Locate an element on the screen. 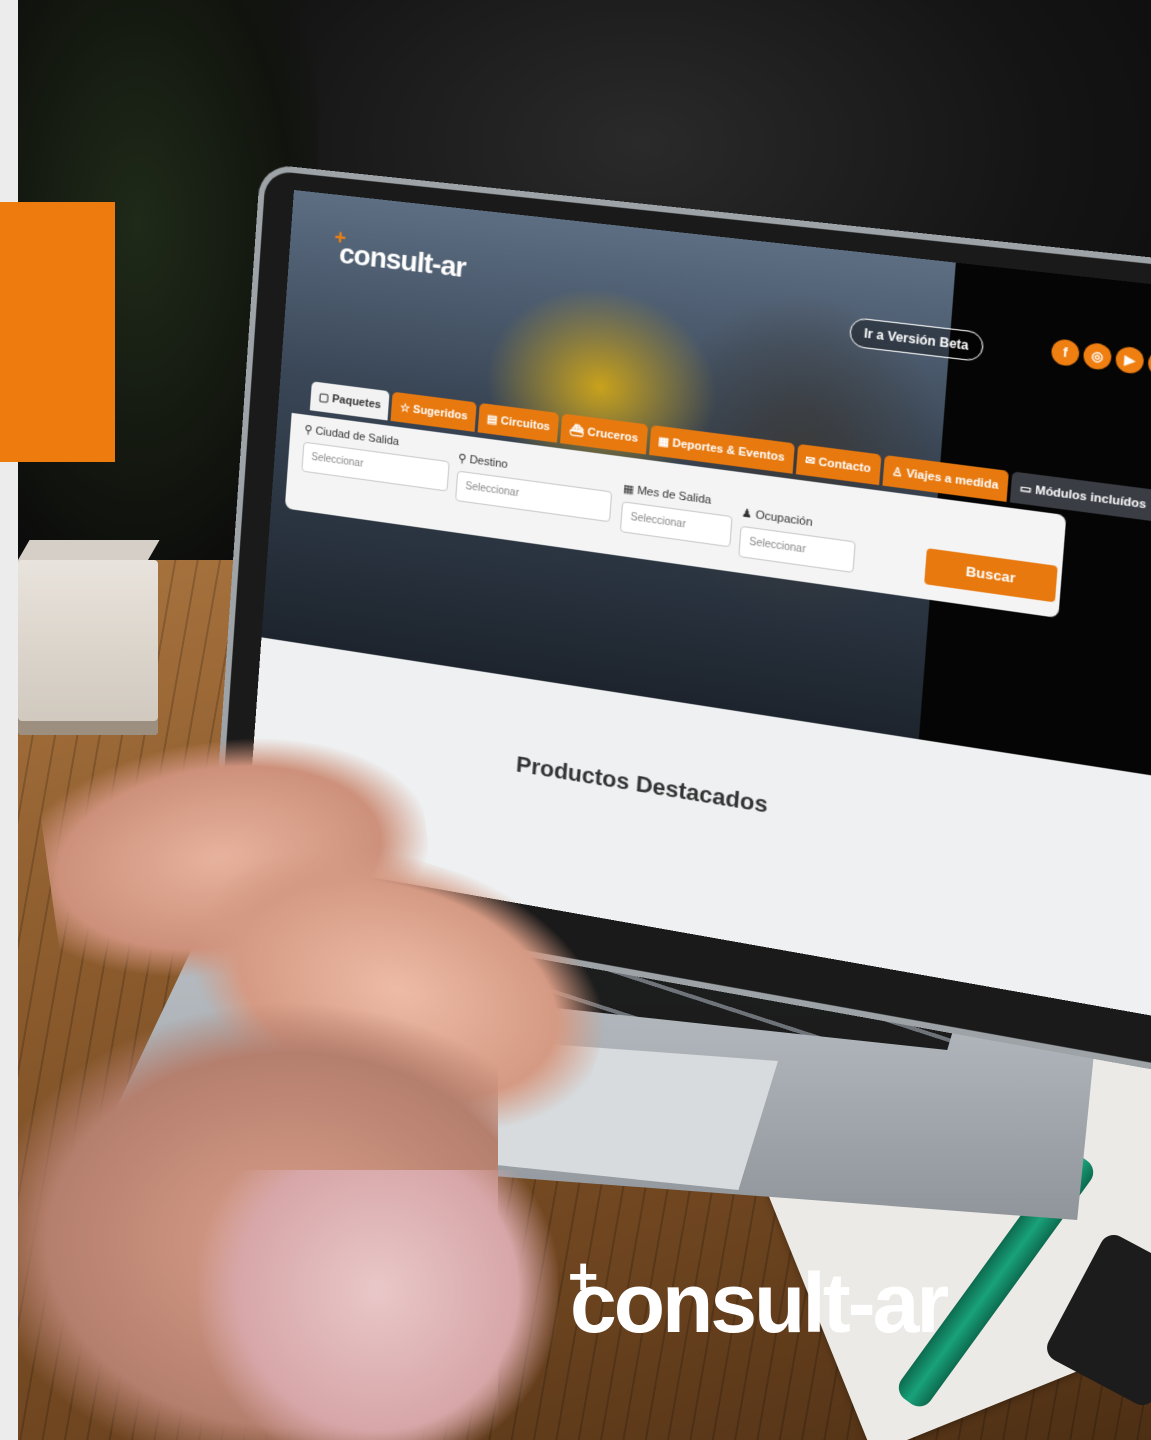 The image size is (1151, 1440). orange-accent-block is located at coordinates (57, 332).